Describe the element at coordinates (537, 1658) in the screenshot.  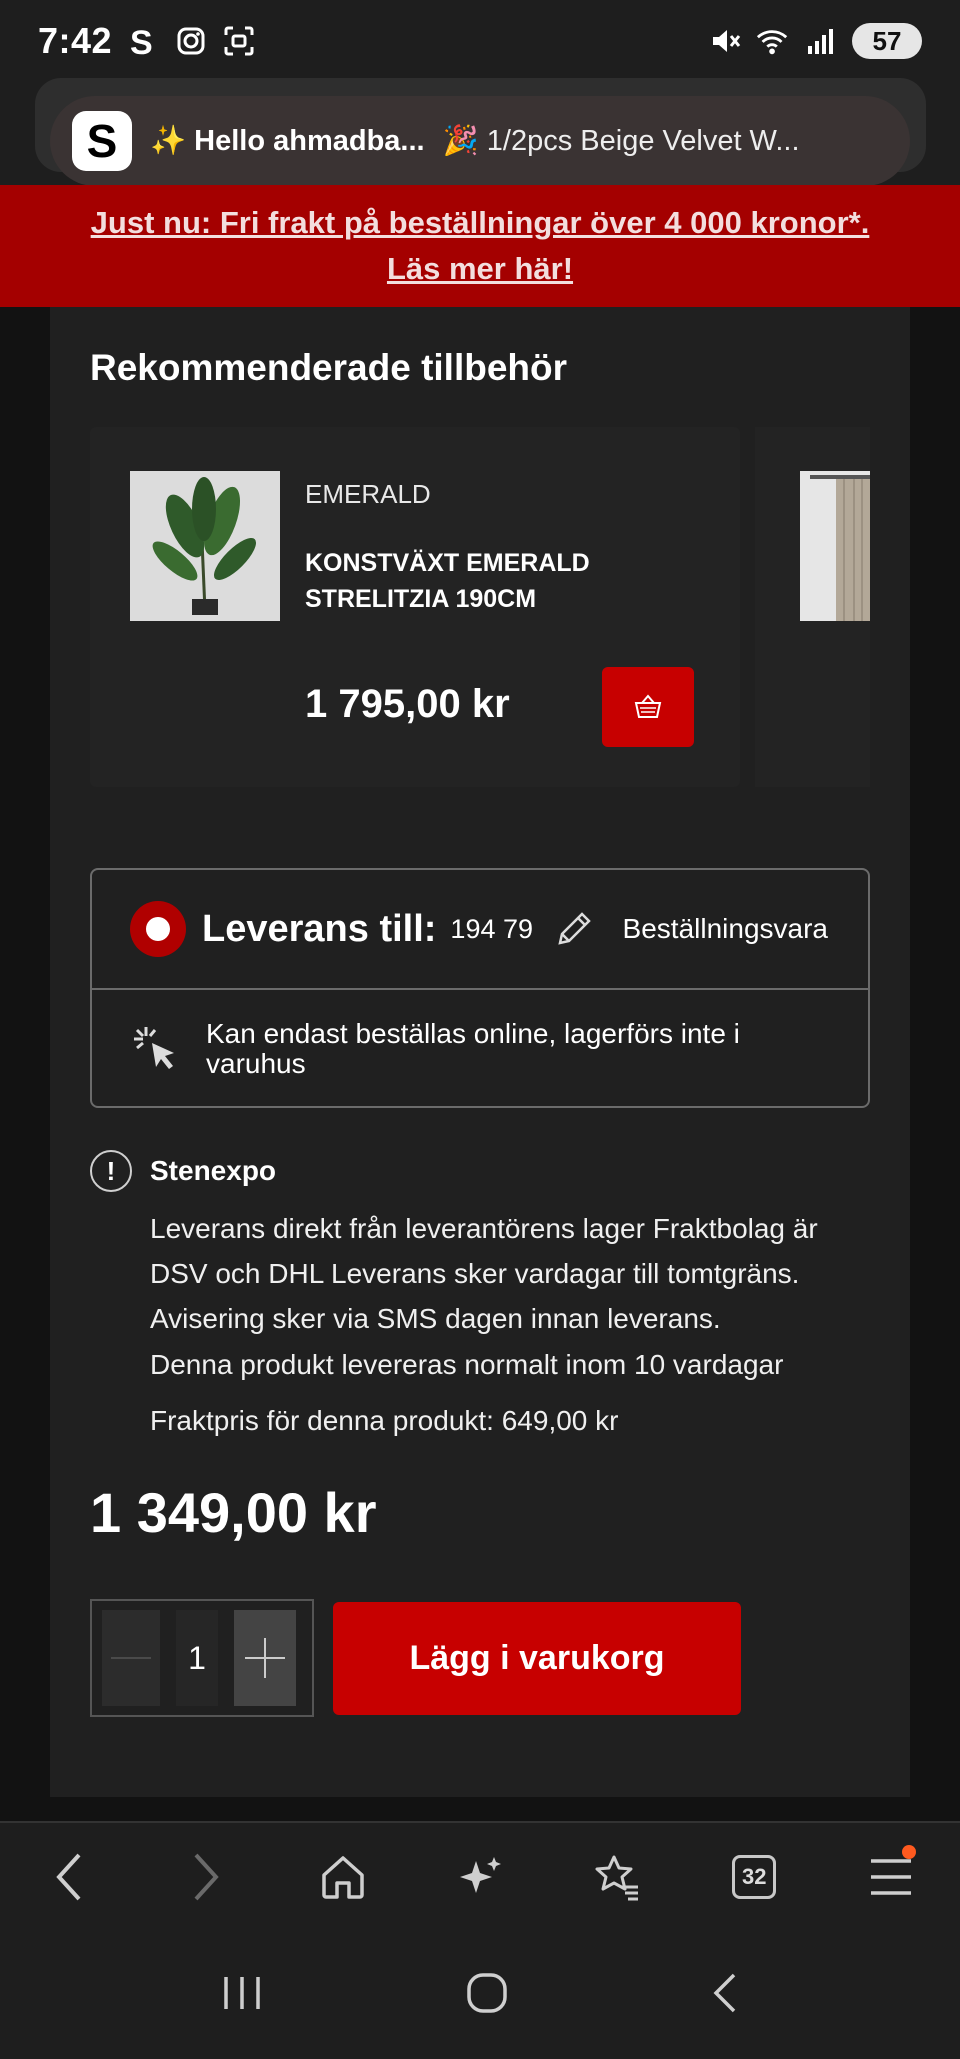
I see `add-to-cart-button: Lägg i varukorg` at that location.